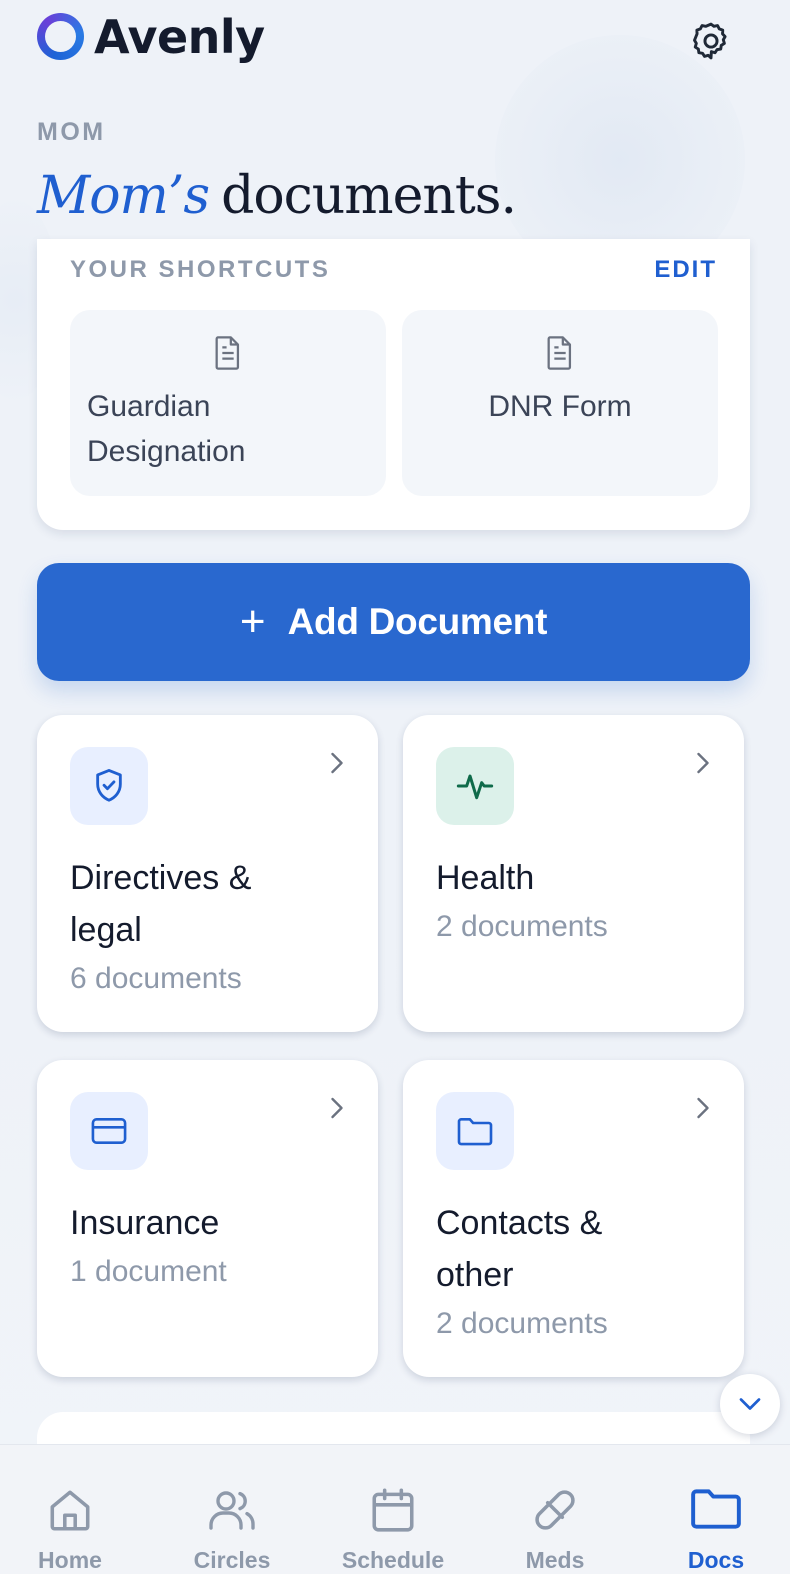 The height and width of the screenshot is (1574, 790). What do you see at coordinates (179, 37) in the screenshot?
I see `app-title: Avenly` at bounding box center [179, 37].